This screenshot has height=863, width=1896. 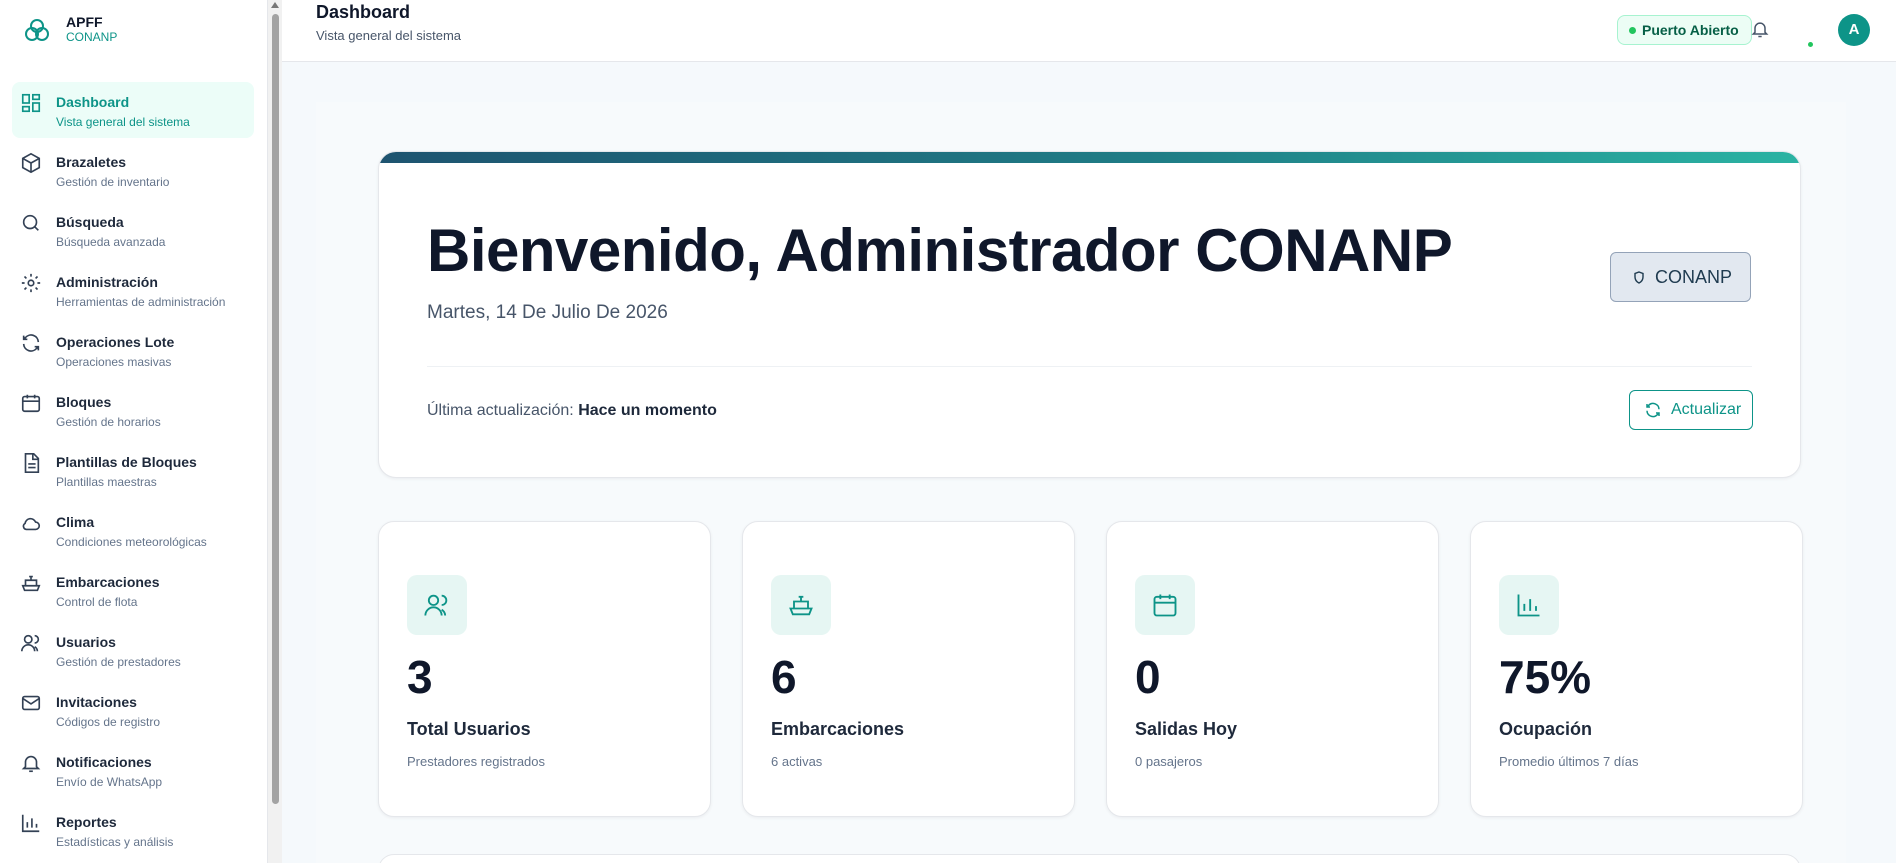 I want to click on stat-label: Salidas Hoy, so click(x=1186, y=729).